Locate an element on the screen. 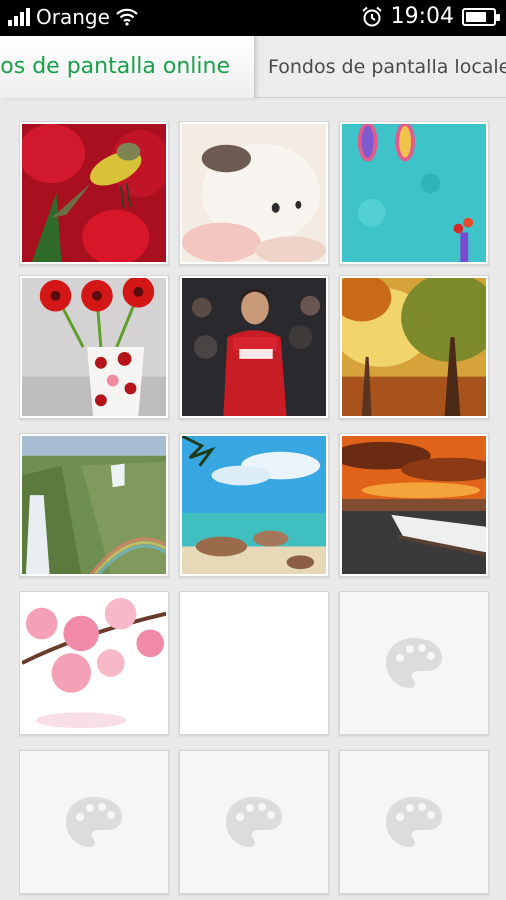 This screenshot has height=900, width=506. battery-icon is located at coordinates (481, 17).